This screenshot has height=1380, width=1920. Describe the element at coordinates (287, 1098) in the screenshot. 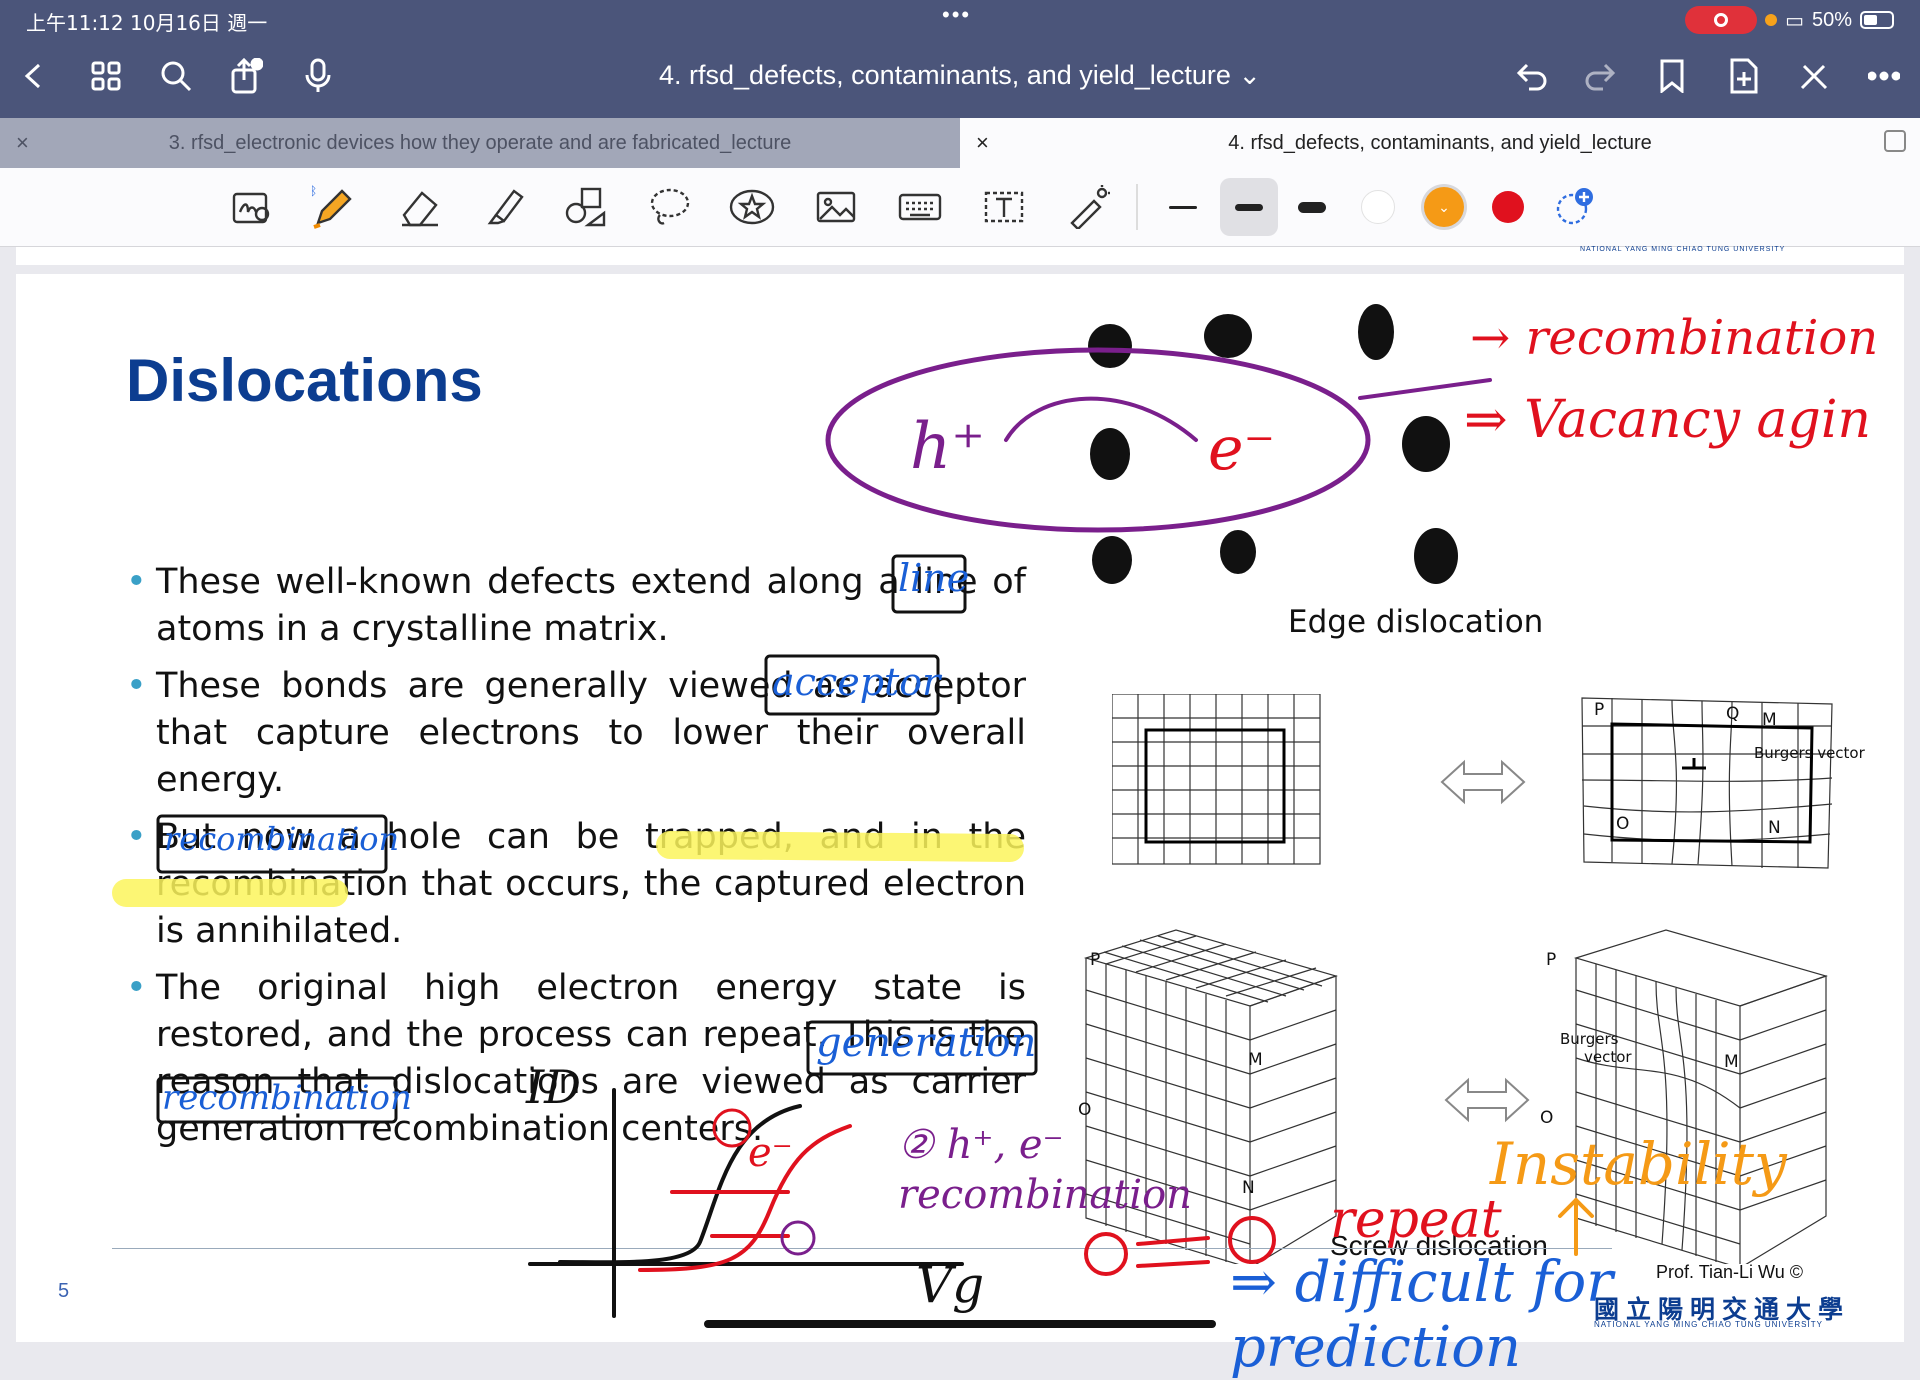

I see `ink-recombination-box-2: recombination` at that location.